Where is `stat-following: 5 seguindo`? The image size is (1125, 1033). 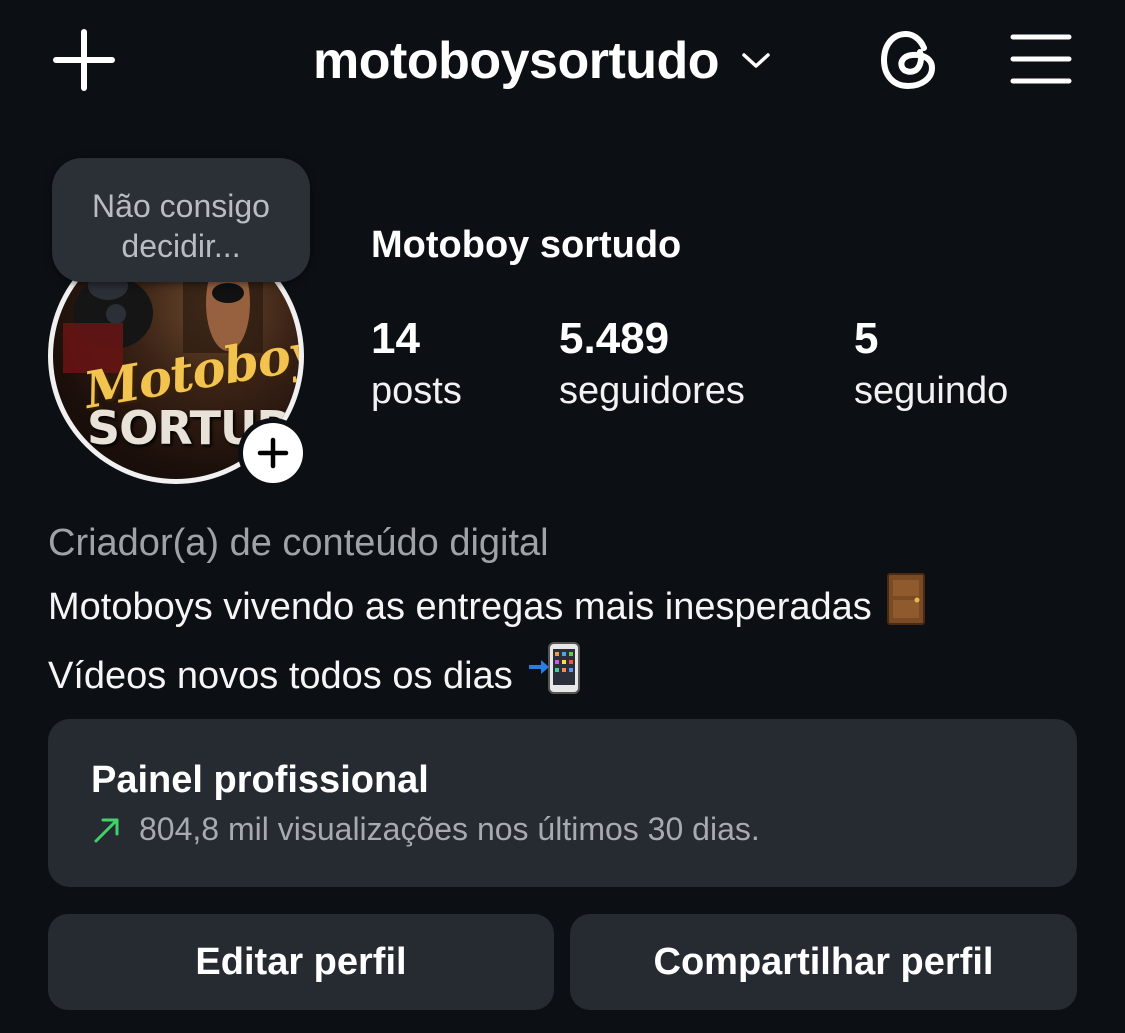
stat-following: 5 seguindo is located at coordinates (931, 364).